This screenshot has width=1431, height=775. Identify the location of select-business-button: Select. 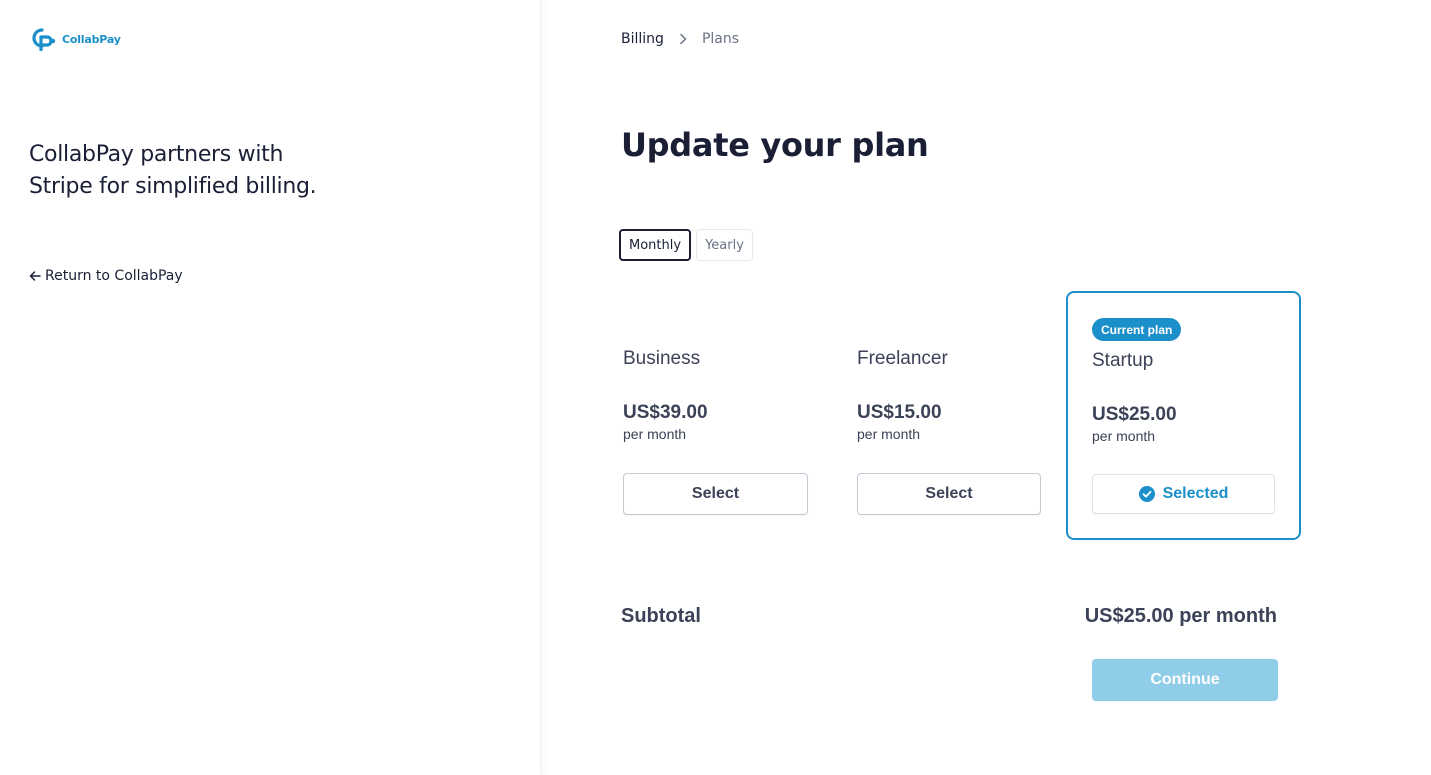
(715, 494).